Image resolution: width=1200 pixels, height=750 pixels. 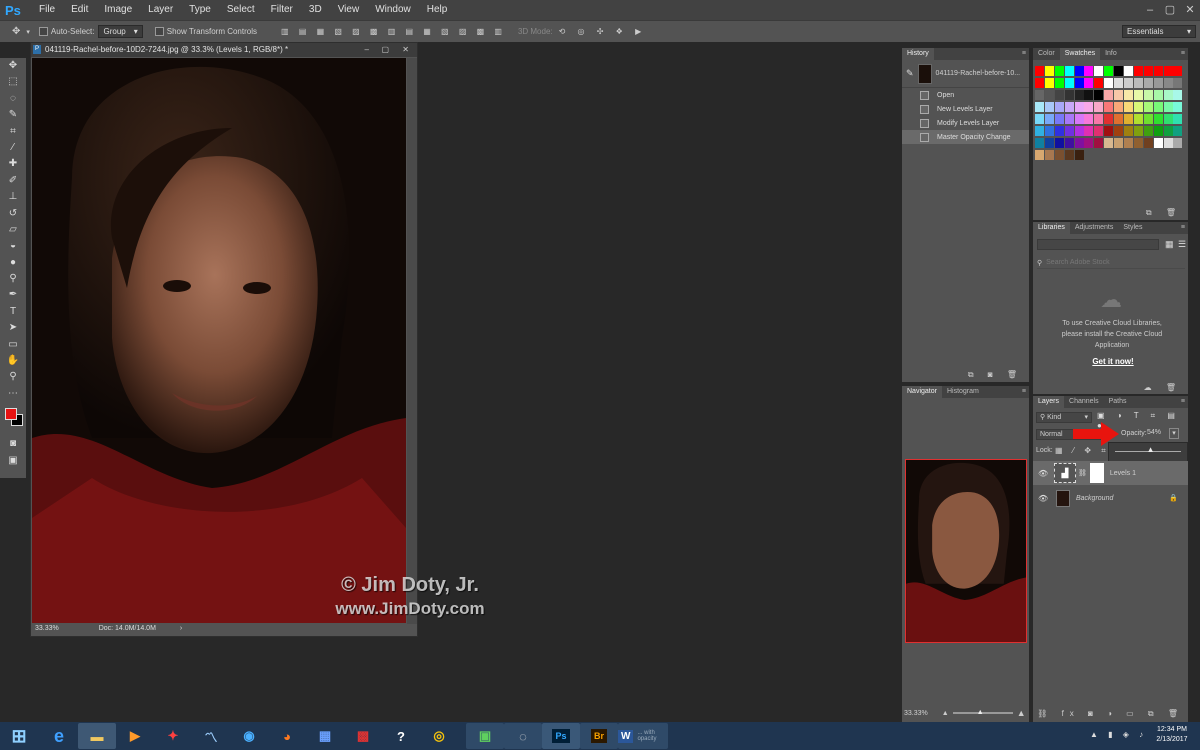 I want to click on zoom-in-icon: ▲, so click(x=1021, y=713).